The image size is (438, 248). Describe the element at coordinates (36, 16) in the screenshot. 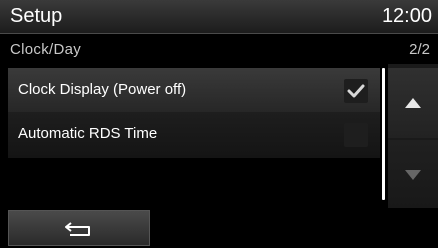

I see `screen-title: Setup` at that location.